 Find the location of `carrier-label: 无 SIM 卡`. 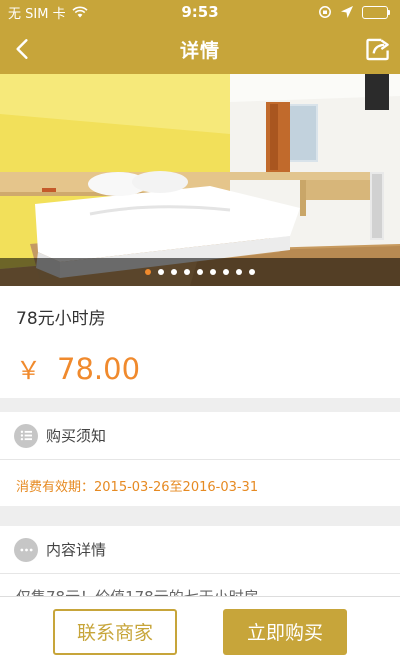

carrier-label: 无 SIM 卡 is located at coordinates (37, 14).